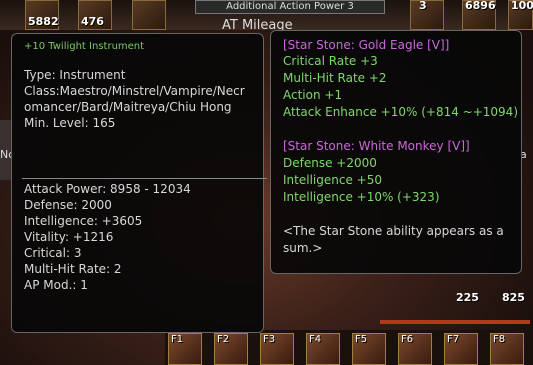 This screenshot has height=365, width=533. What do you see at coordinates (393, 231) in the screenshot?
I see `star-stone-note-line1: <The Star Stone ability appears as a` at bounding box center [393, 231].